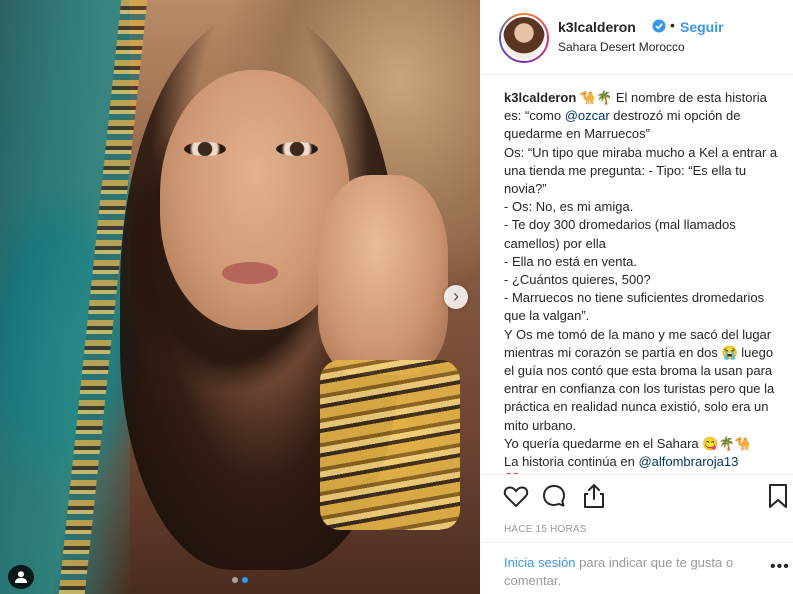 This screenshot has width=793, height=594. I want to click on user-tag-button, so click(21, 577).